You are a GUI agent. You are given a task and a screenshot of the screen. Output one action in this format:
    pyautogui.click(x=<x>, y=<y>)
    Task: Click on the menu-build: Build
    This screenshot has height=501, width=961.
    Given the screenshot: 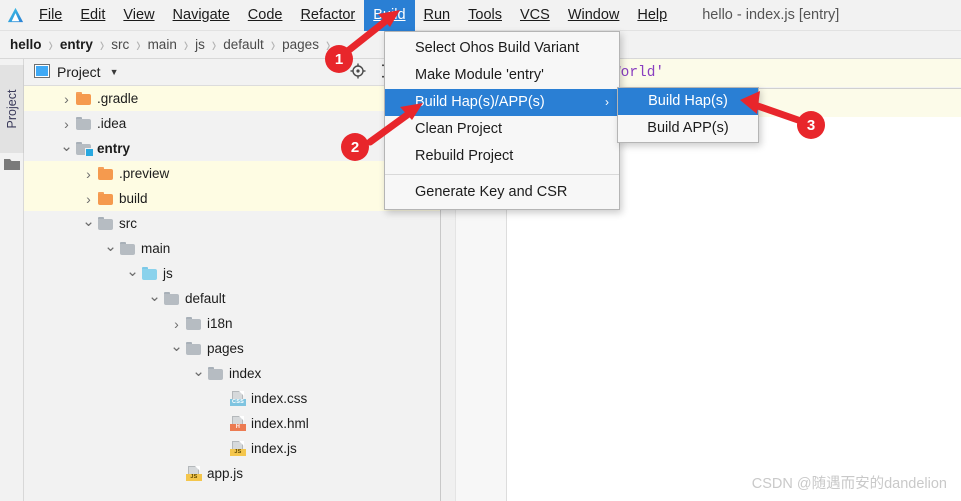 What is the action you would take?
    pyautogui.click(x=389, y=15)
    